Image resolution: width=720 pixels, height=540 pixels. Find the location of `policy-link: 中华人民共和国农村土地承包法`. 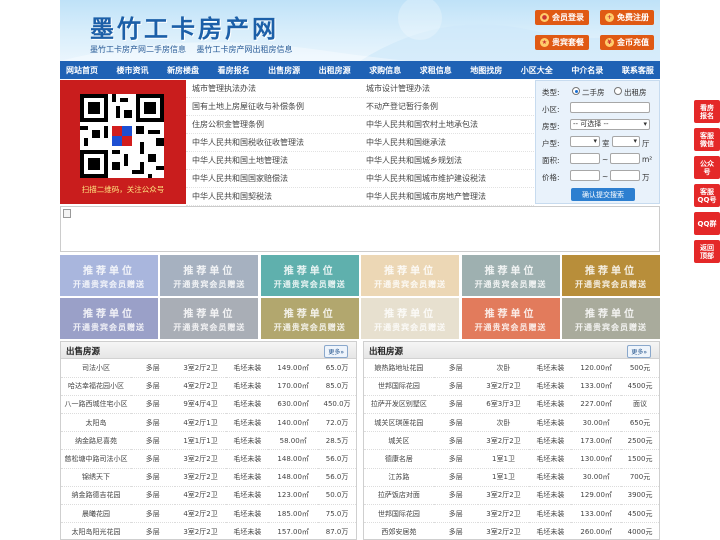

policy-link: 中华人民共和国农村土地承包法 is located at coordinates (447, 124).